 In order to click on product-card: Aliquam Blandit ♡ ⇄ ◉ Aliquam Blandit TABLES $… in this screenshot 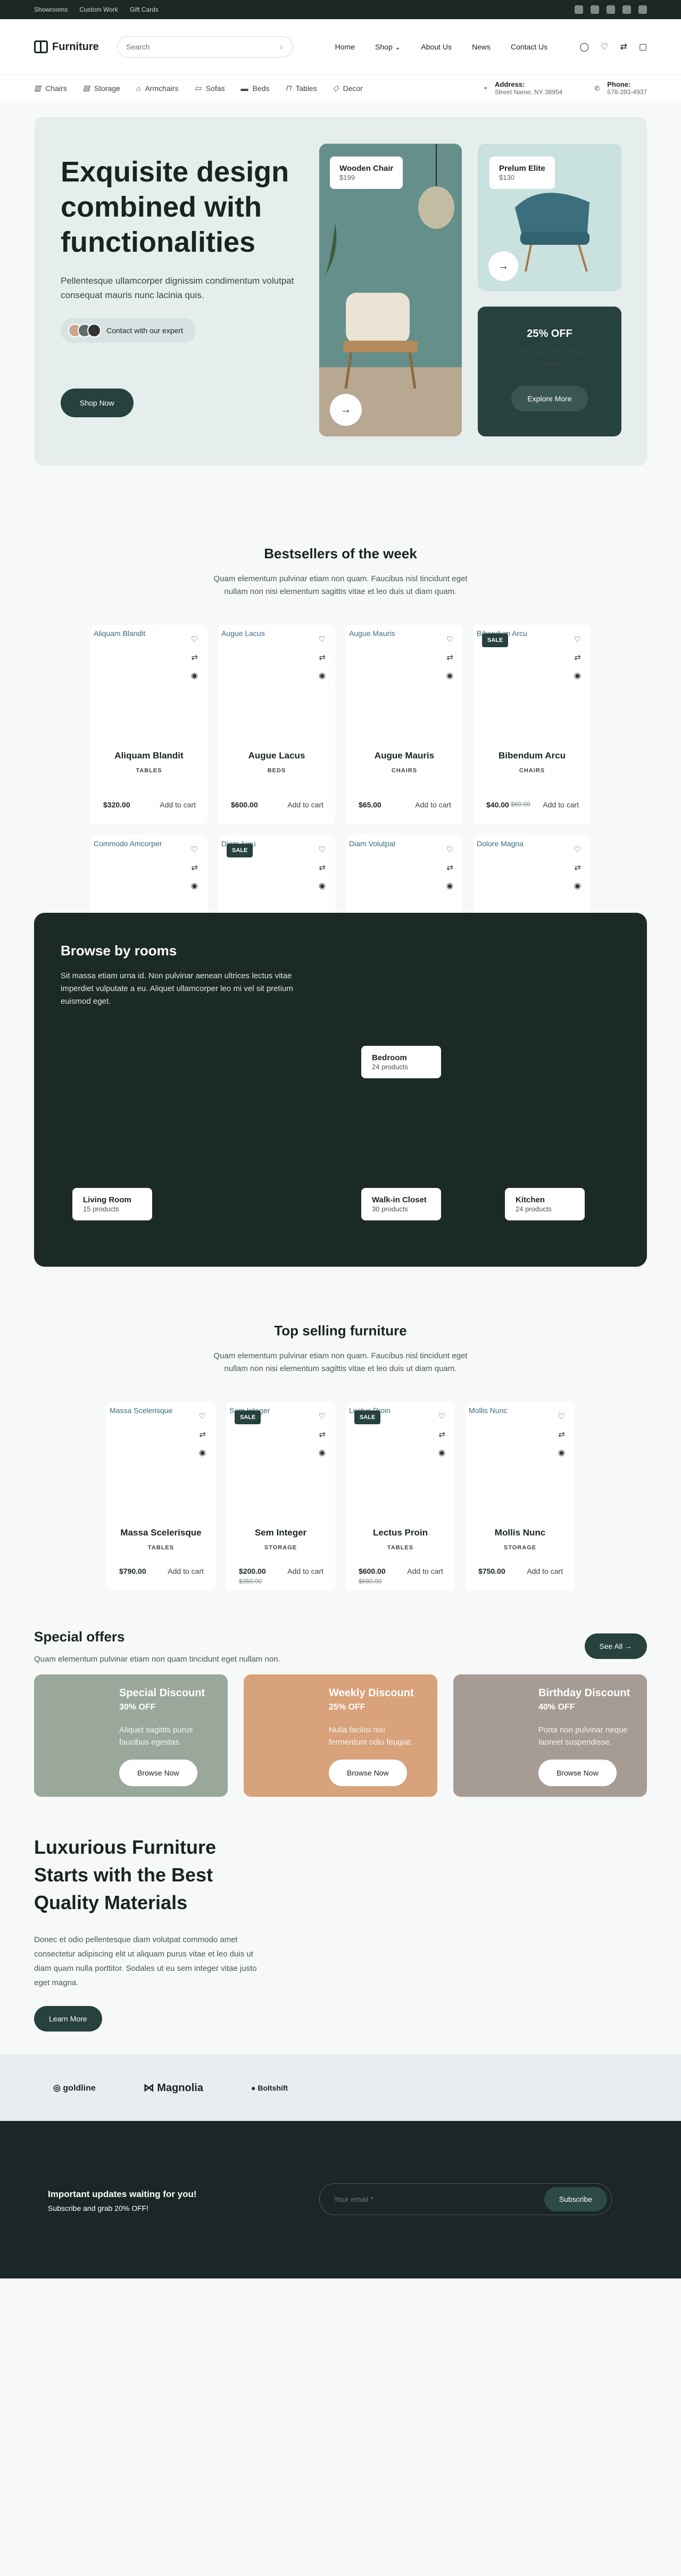, I will do `click(148, 724)`.